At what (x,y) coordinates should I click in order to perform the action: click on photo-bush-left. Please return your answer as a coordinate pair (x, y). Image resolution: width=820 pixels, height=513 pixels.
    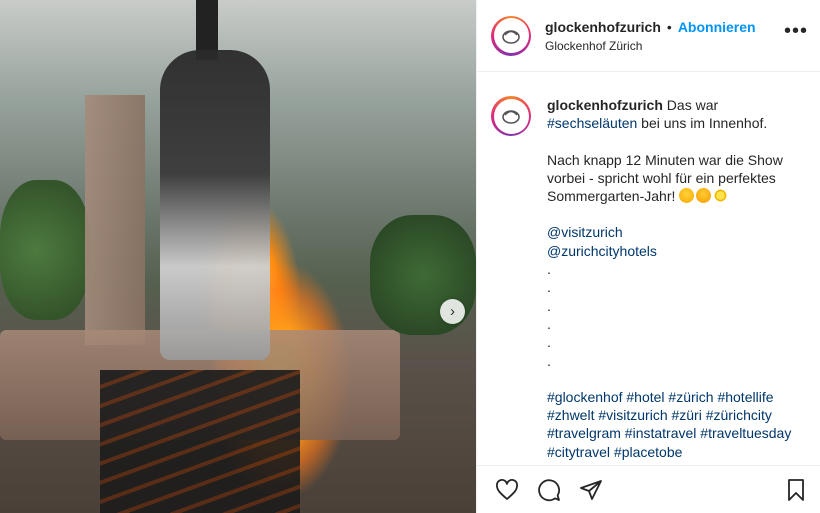
    Looking at the image, I should click on (45, 250).